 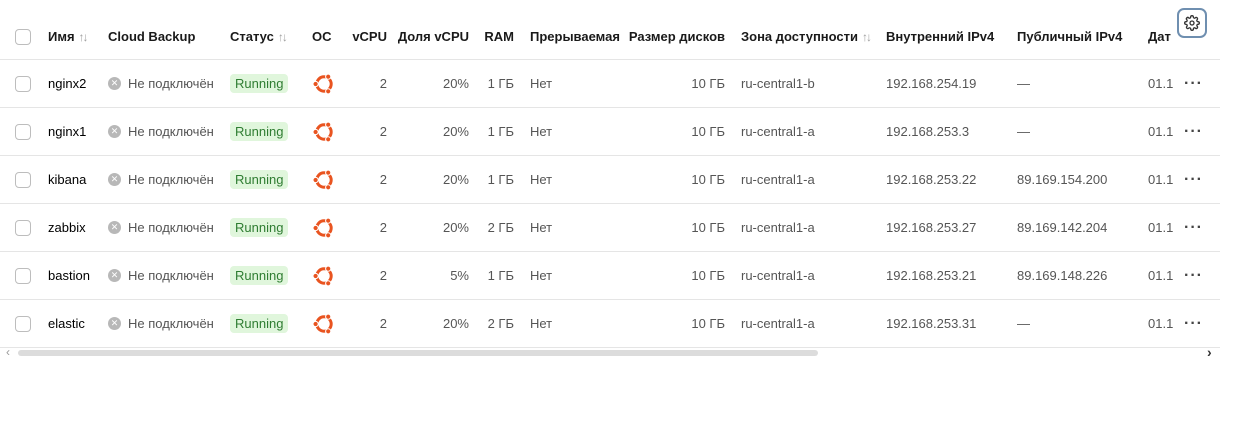 I want to click on public-ip-value: —, so click(x=1023, y=83).